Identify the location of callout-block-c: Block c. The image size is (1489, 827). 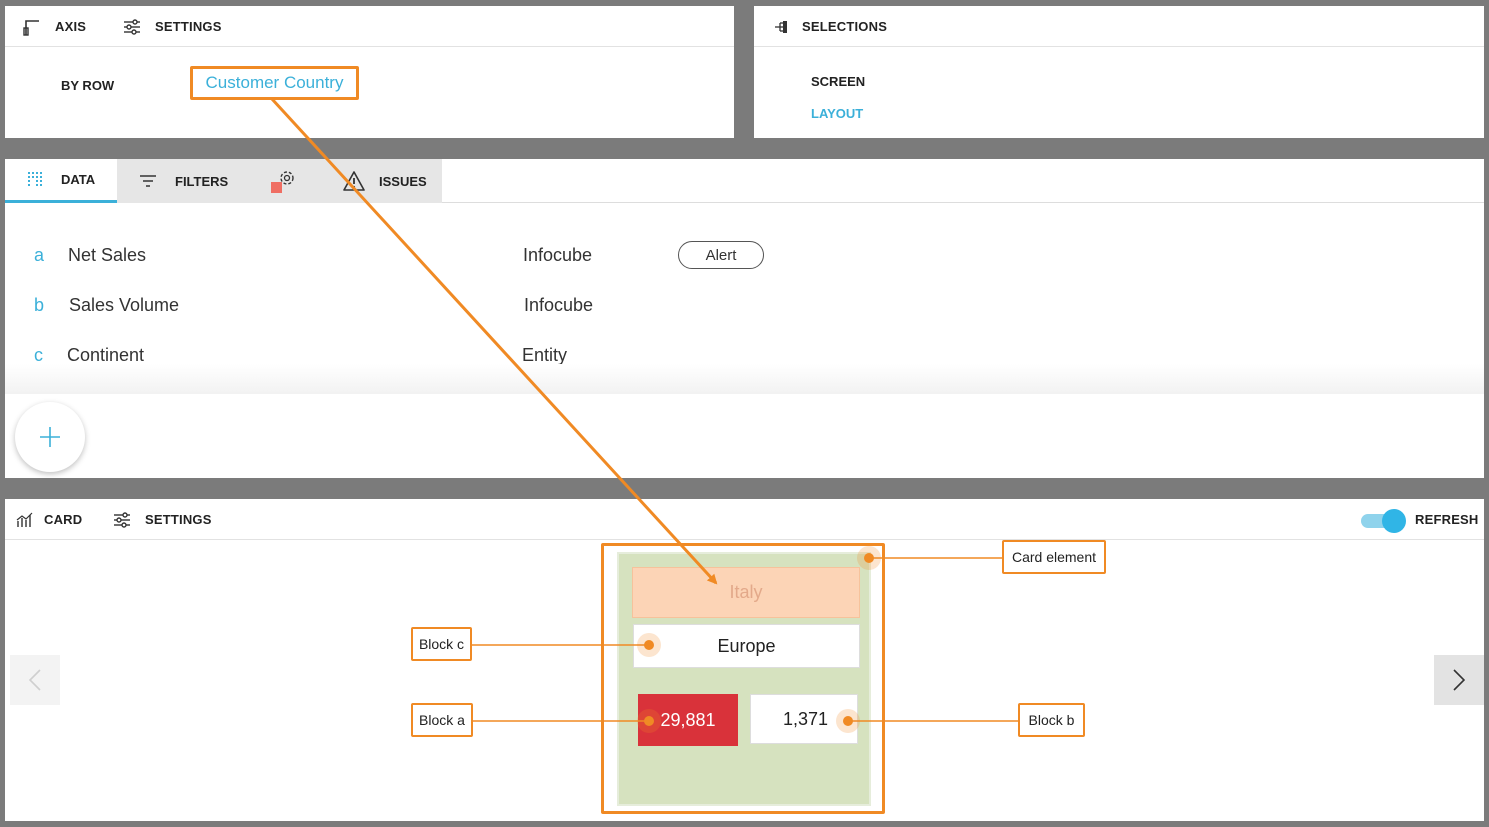
(441, 644).